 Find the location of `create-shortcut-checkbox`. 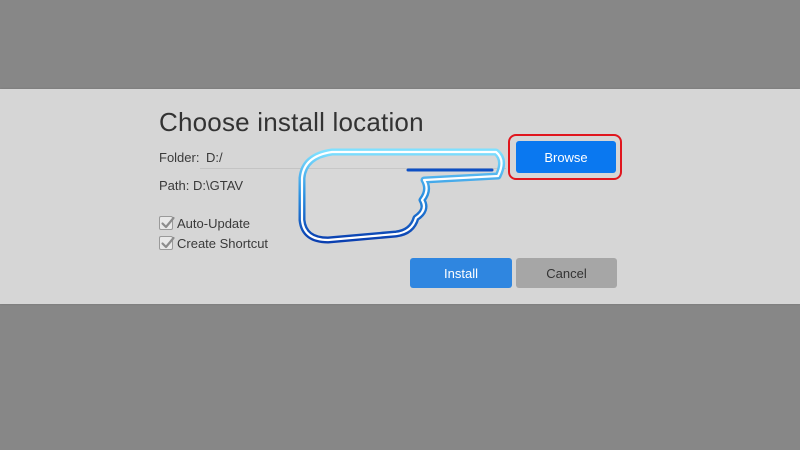

create-shortcut-checkbox is located at coordinates (167, 243).